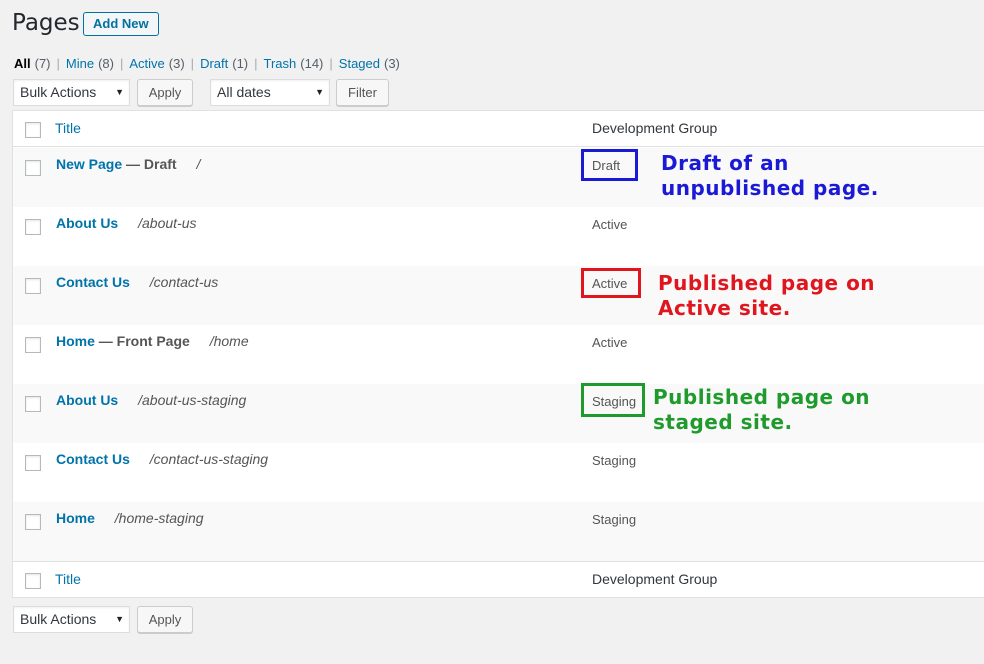 The width and height of the screenshot is (984, 664). Describe the element at coordinates (106, 63) in the screenshot. I see `filter-mine-count: (8)` at that location.